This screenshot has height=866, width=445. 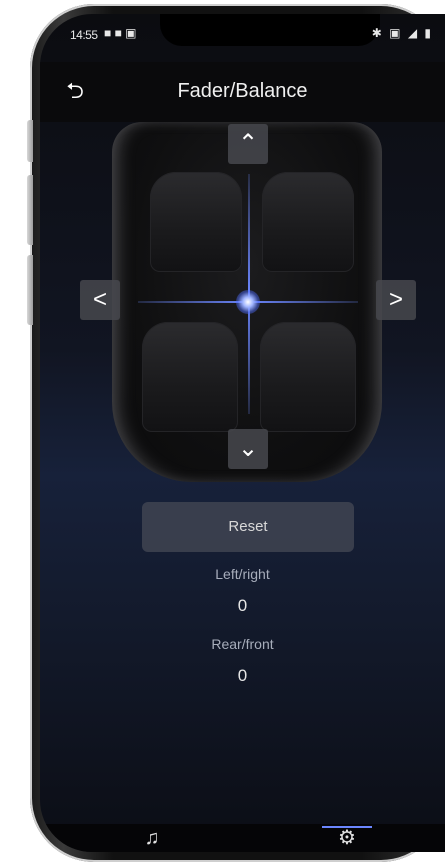 What do you see at coordinates (242, 605) in the screenshot?
I see `left-right-value: 0` at bounding box center [242, 605].